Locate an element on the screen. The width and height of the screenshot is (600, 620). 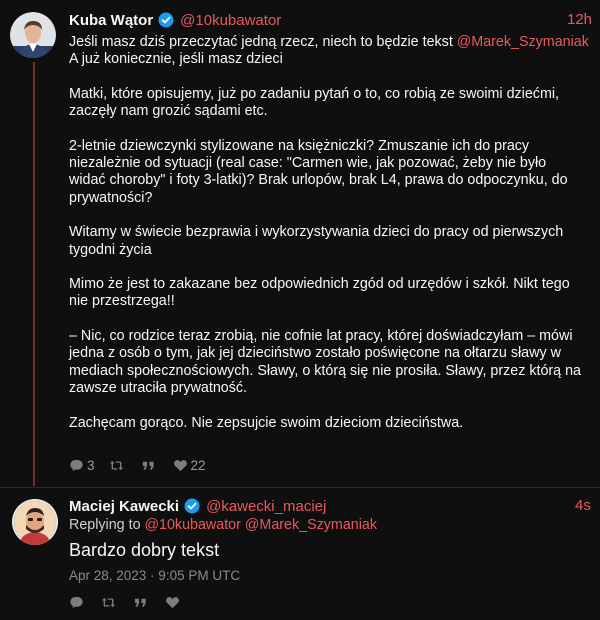
author-handle: @10kubawator is located at coordinates (230, 20).